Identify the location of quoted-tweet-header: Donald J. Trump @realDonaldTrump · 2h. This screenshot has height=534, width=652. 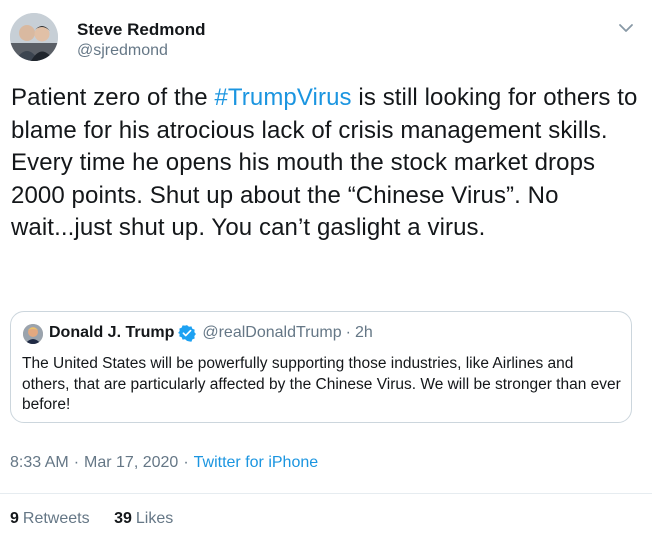
(211, 333).